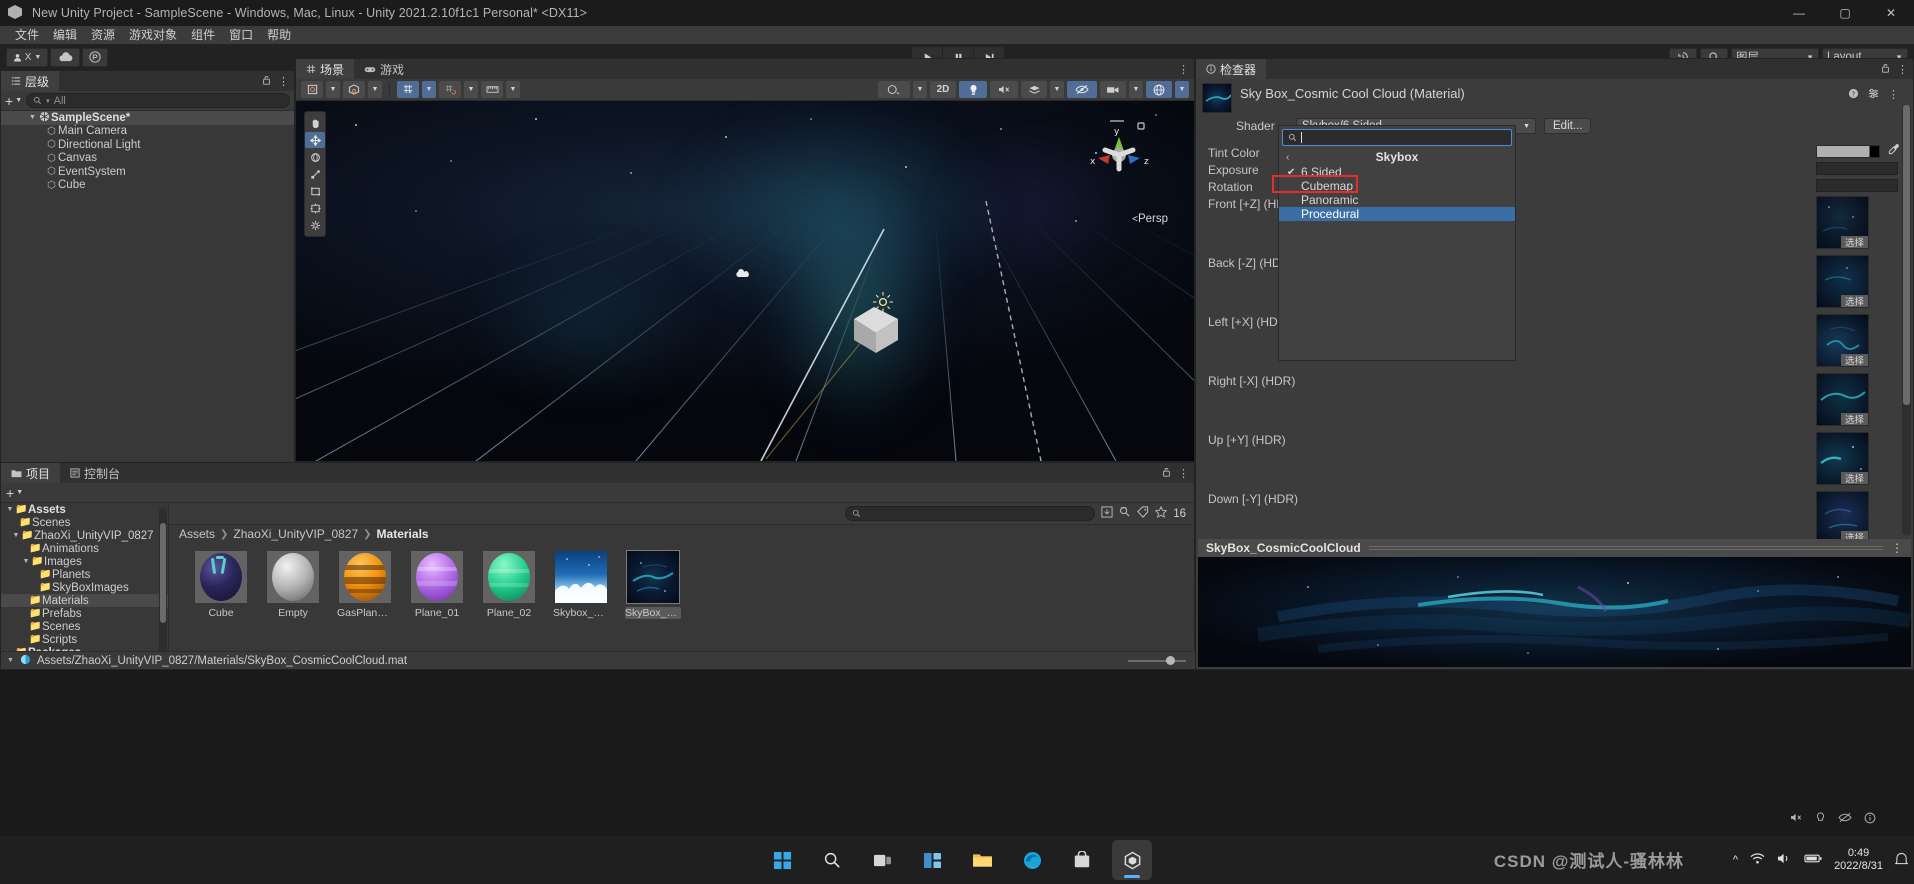  I want to click on scene-orientation-gizmo: y x z, so click(1119, 146).